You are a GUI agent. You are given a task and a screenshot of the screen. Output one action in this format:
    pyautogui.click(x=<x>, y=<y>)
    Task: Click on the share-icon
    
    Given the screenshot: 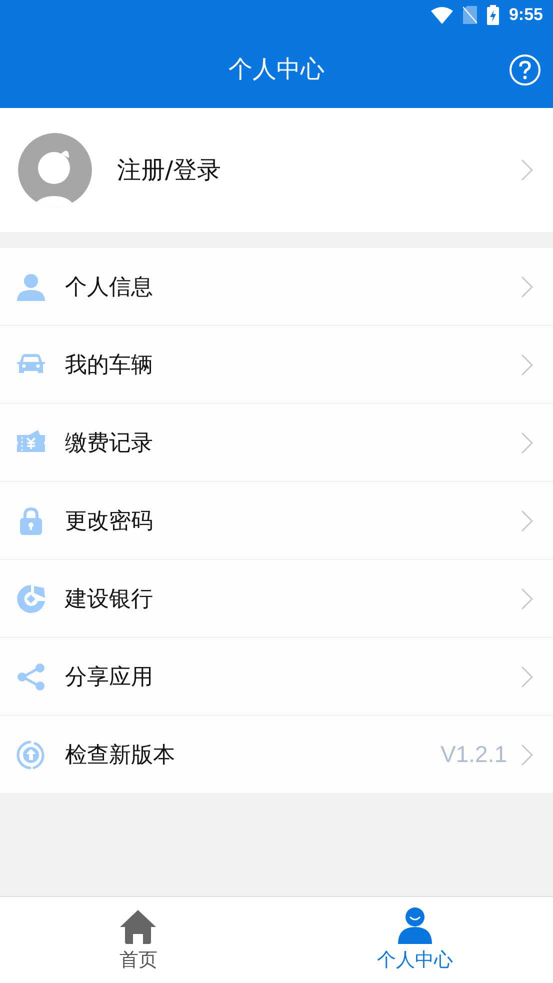 What is the action you would take?
    pyautogui.click(x=31, y=677)
    